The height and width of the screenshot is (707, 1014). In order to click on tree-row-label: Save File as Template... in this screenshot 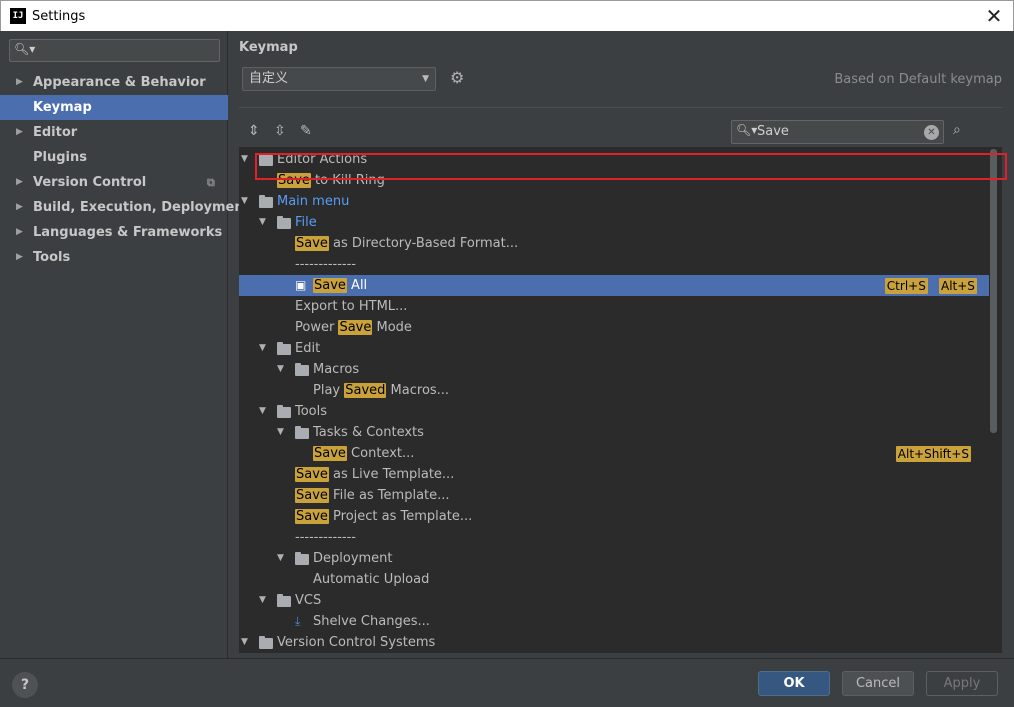, I will do `click(372, 495)`.